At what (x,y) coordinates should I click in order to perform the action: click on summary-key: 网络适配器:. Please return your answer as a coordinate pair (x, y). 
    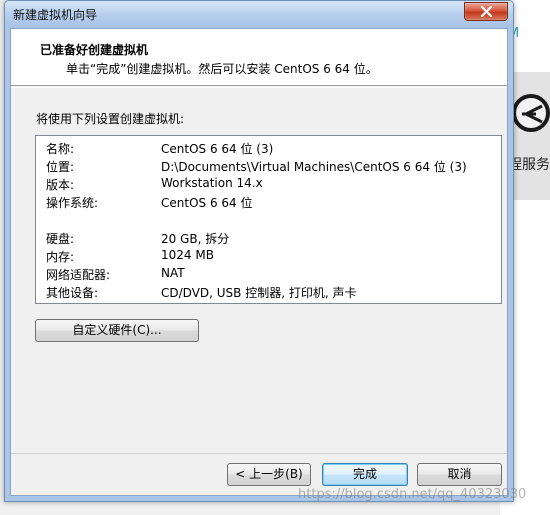
    Looking at the image, I should click on (78, 275).